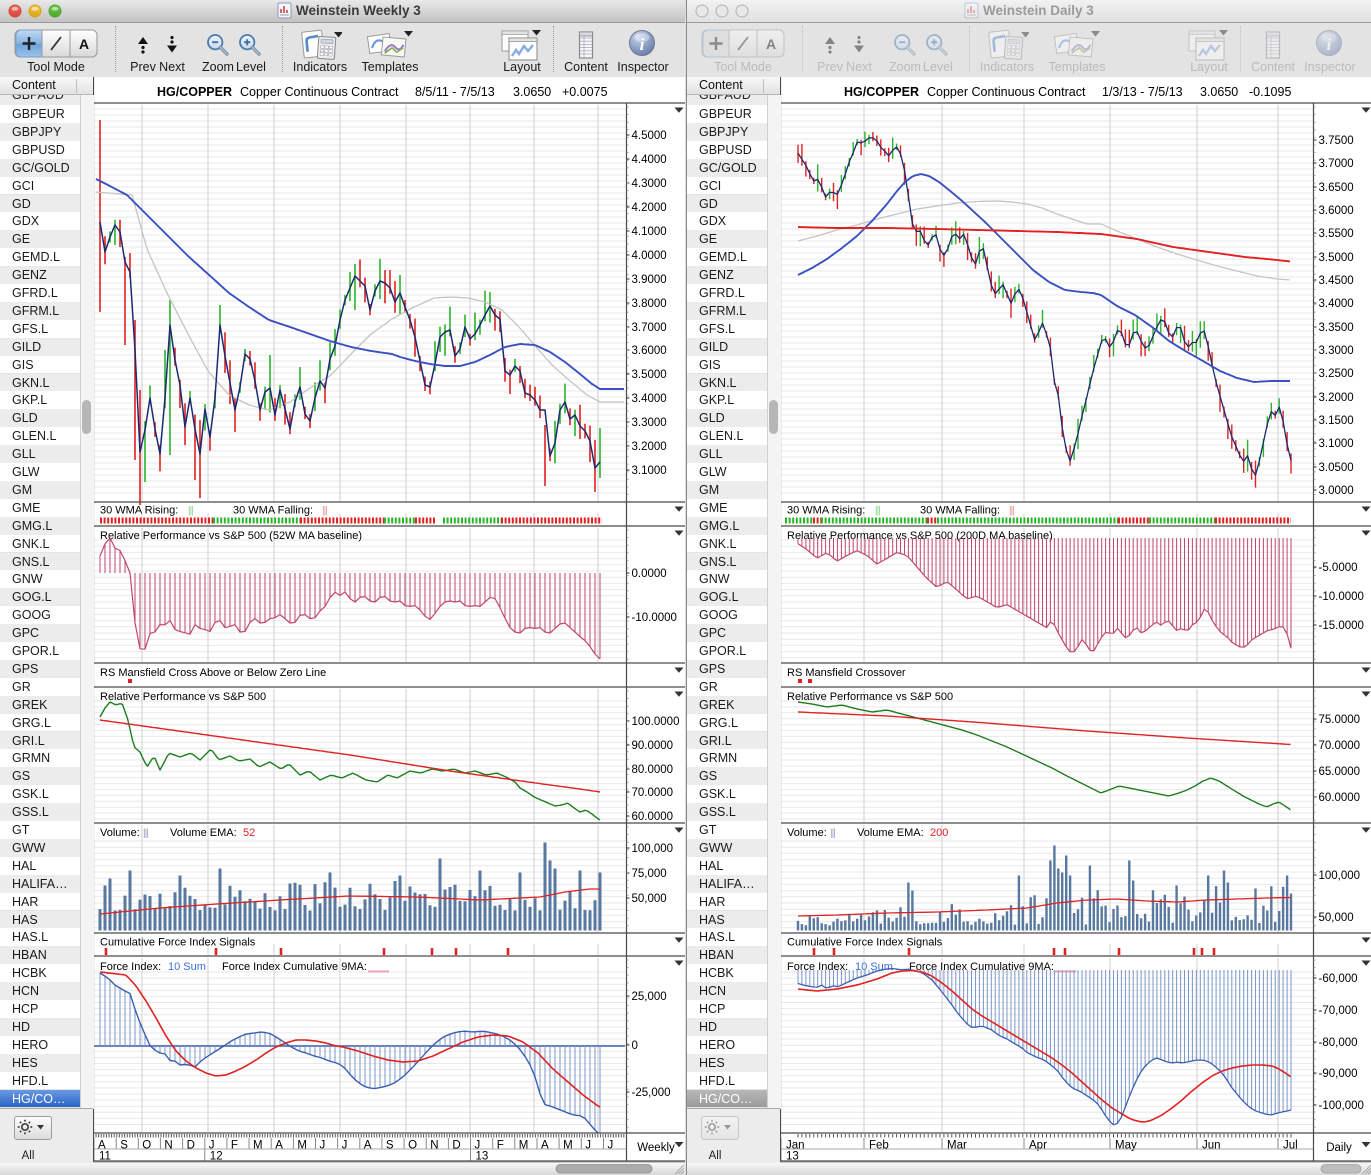  Describe the element at coordinates (1338, 1043) in the screenshot. I see `svg-text: -80,000` at that location.